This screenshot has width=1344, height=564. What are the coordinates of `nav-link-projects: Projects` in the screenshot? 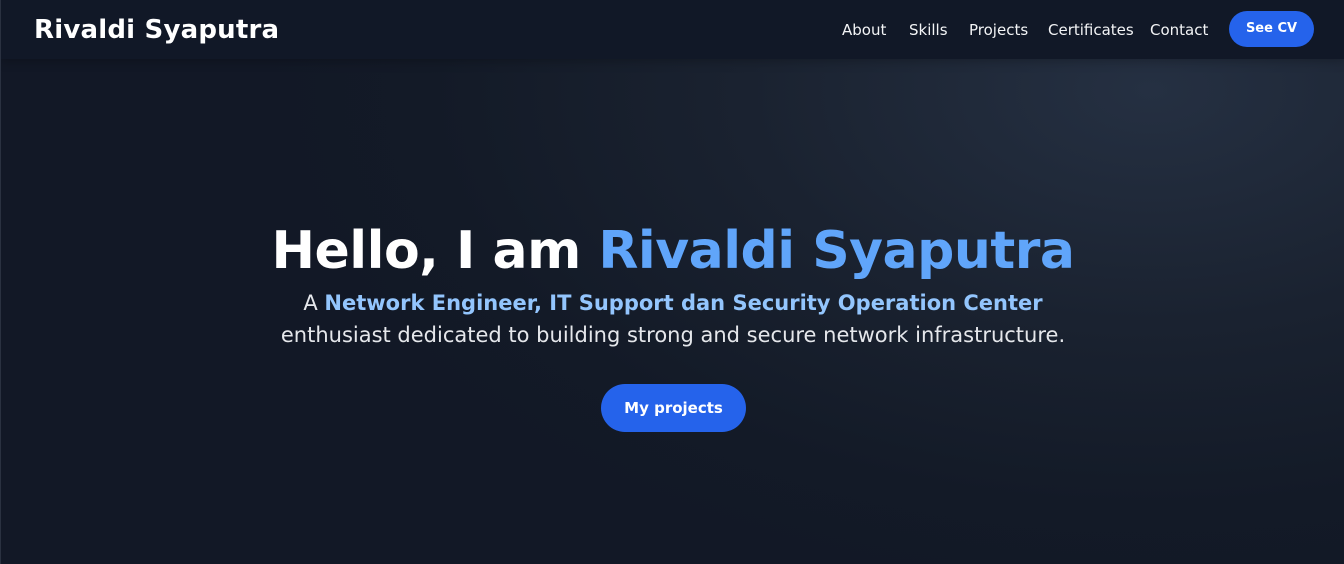 It's located at (998, 30).